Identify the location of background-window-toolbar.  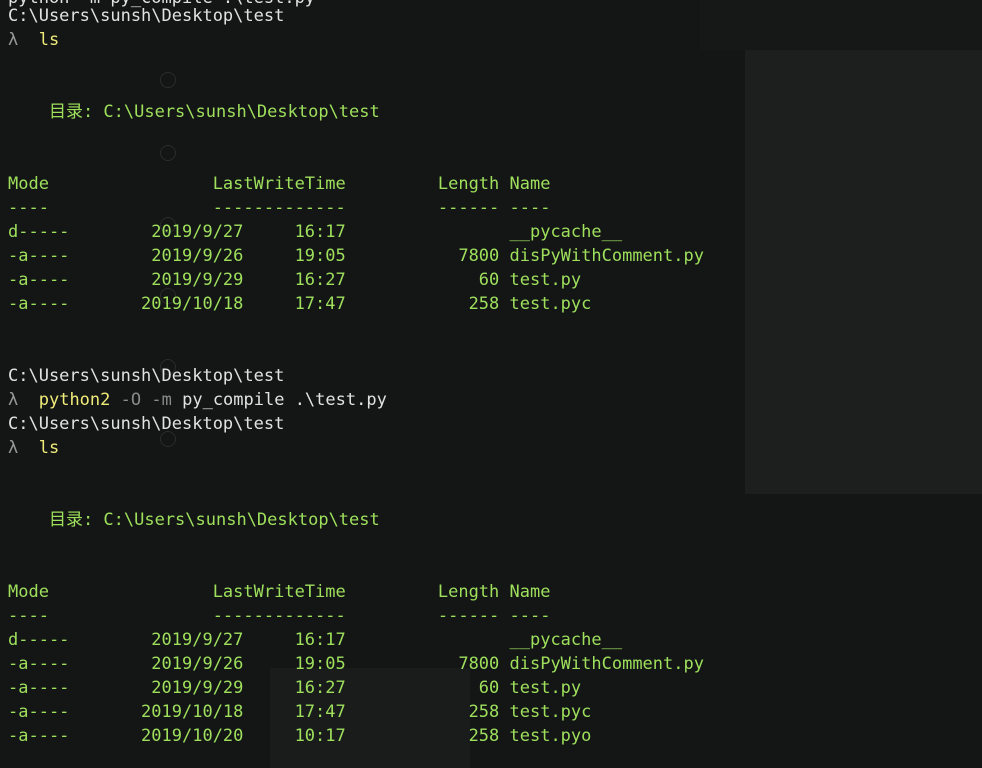
(841, 25).